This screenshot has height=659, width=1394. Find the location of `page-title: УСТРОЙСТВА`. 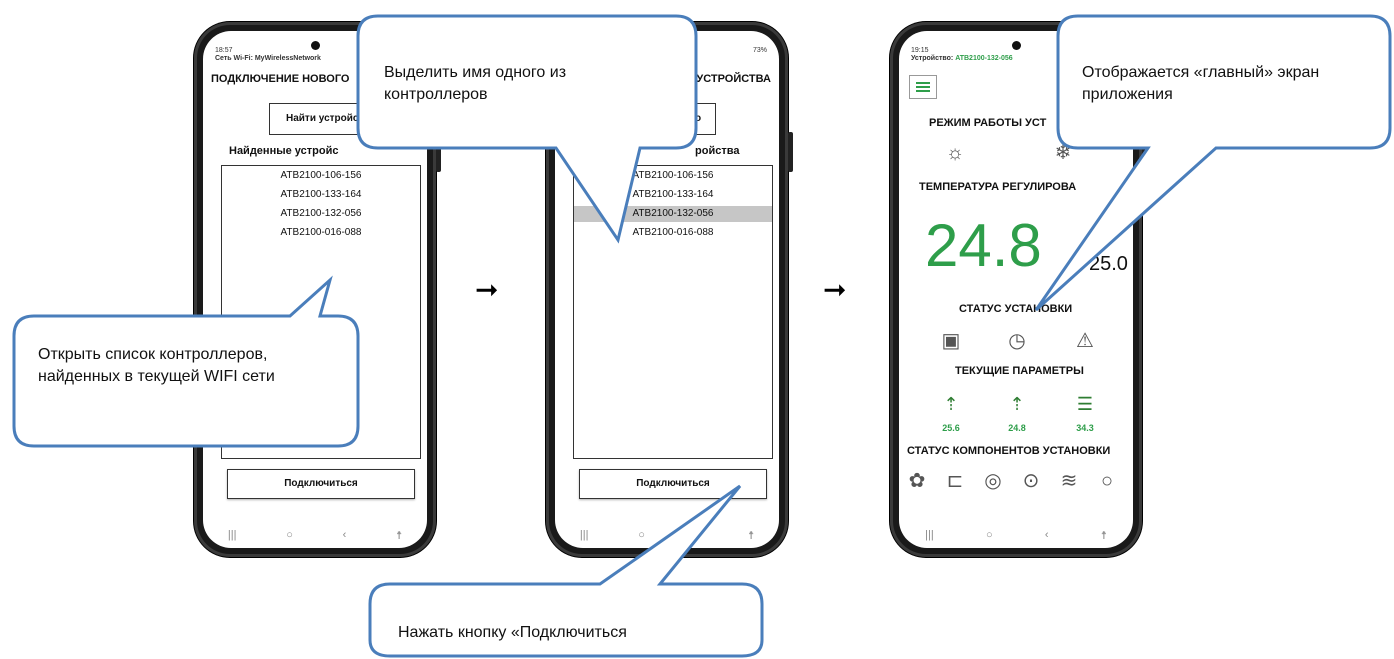

page-title: УСТРОЙСТВА is located at coordinates (733, 79).